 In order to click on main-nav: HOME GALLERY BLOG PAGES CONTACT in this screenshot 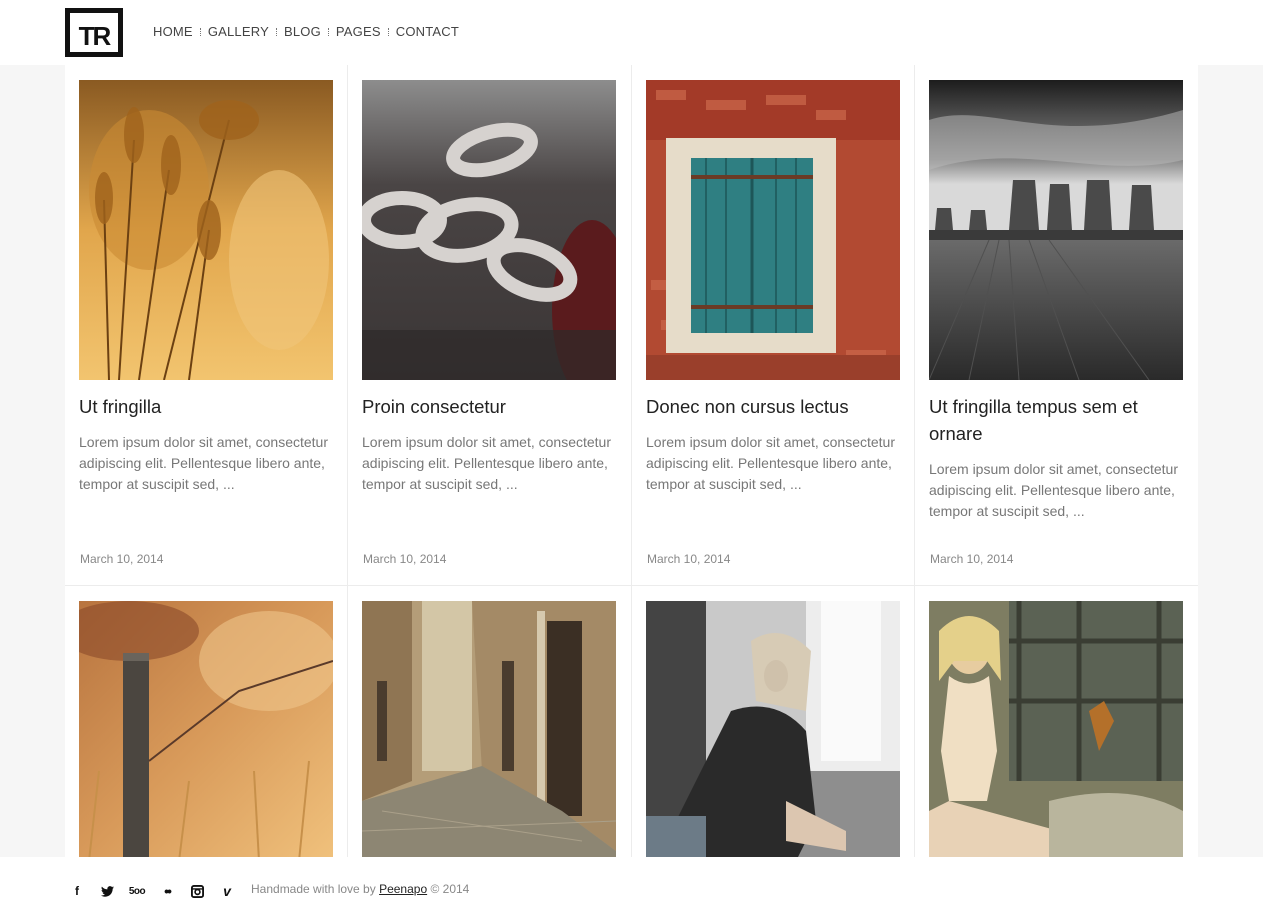, I will do `click(306, 31)`.